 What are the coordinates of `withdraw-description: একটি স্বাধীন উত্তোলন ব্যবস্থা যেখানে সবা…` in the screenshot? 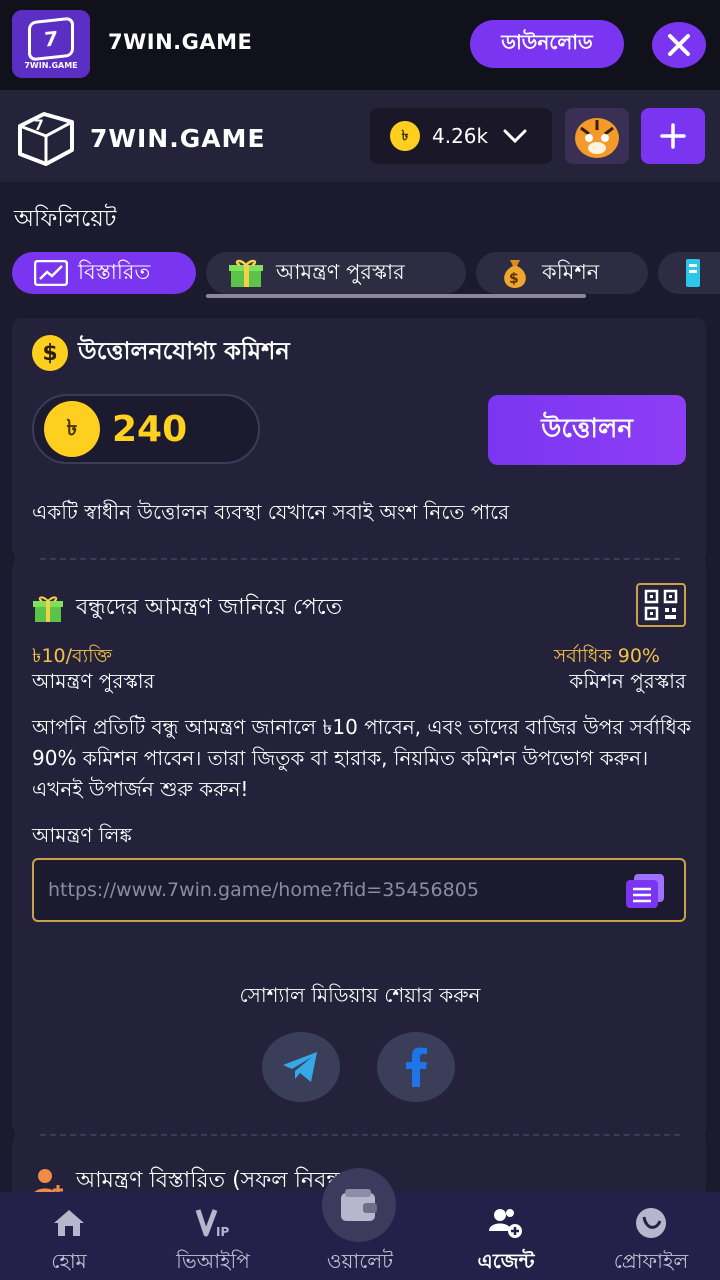 It's located at (271, 512).